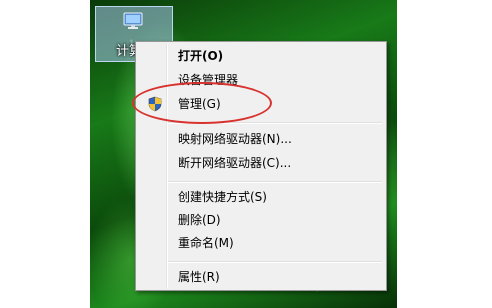 The height and width of the screenshot is (308, 492). What do you see at coordinates (261, 56) in the screenshot?
I see `menu-item-open: 打开(O)` at bounding box center [261, 56].